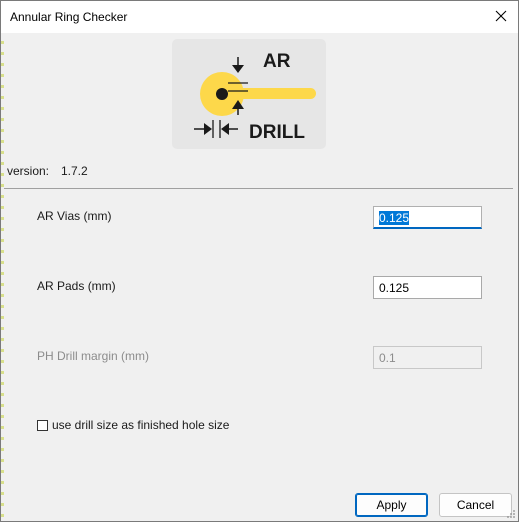 The width and height of the screenshot is (519, 522). Describe the element at coordinates (475, 505) in the screenshot. I see `cancel-button: Cancel` at that location.